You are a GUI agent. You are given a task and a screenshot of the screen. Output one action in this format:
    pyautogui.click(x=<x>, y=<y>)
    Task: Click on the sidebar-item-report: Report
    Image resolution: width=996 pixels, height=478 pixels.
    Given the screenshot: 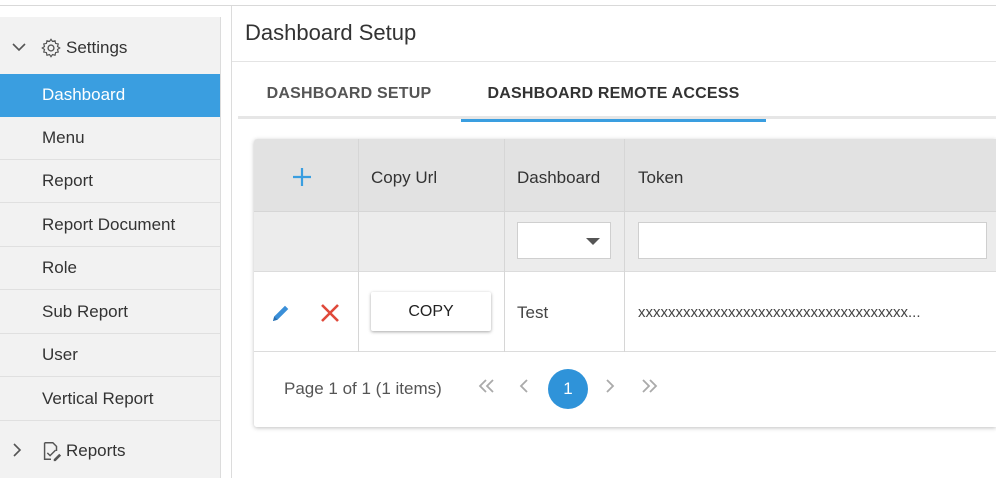 What is the action you would take?
    pyautogui.click(x=110, y=181)
    